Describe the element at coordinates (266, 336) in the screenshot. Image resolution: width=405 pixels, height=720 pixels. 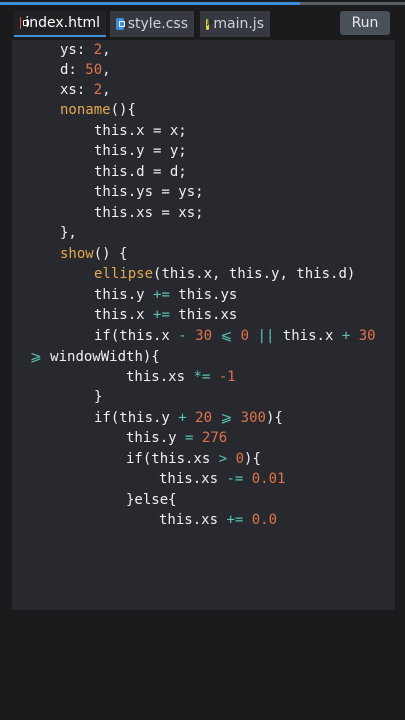
I see `code-token: ||` at that location.